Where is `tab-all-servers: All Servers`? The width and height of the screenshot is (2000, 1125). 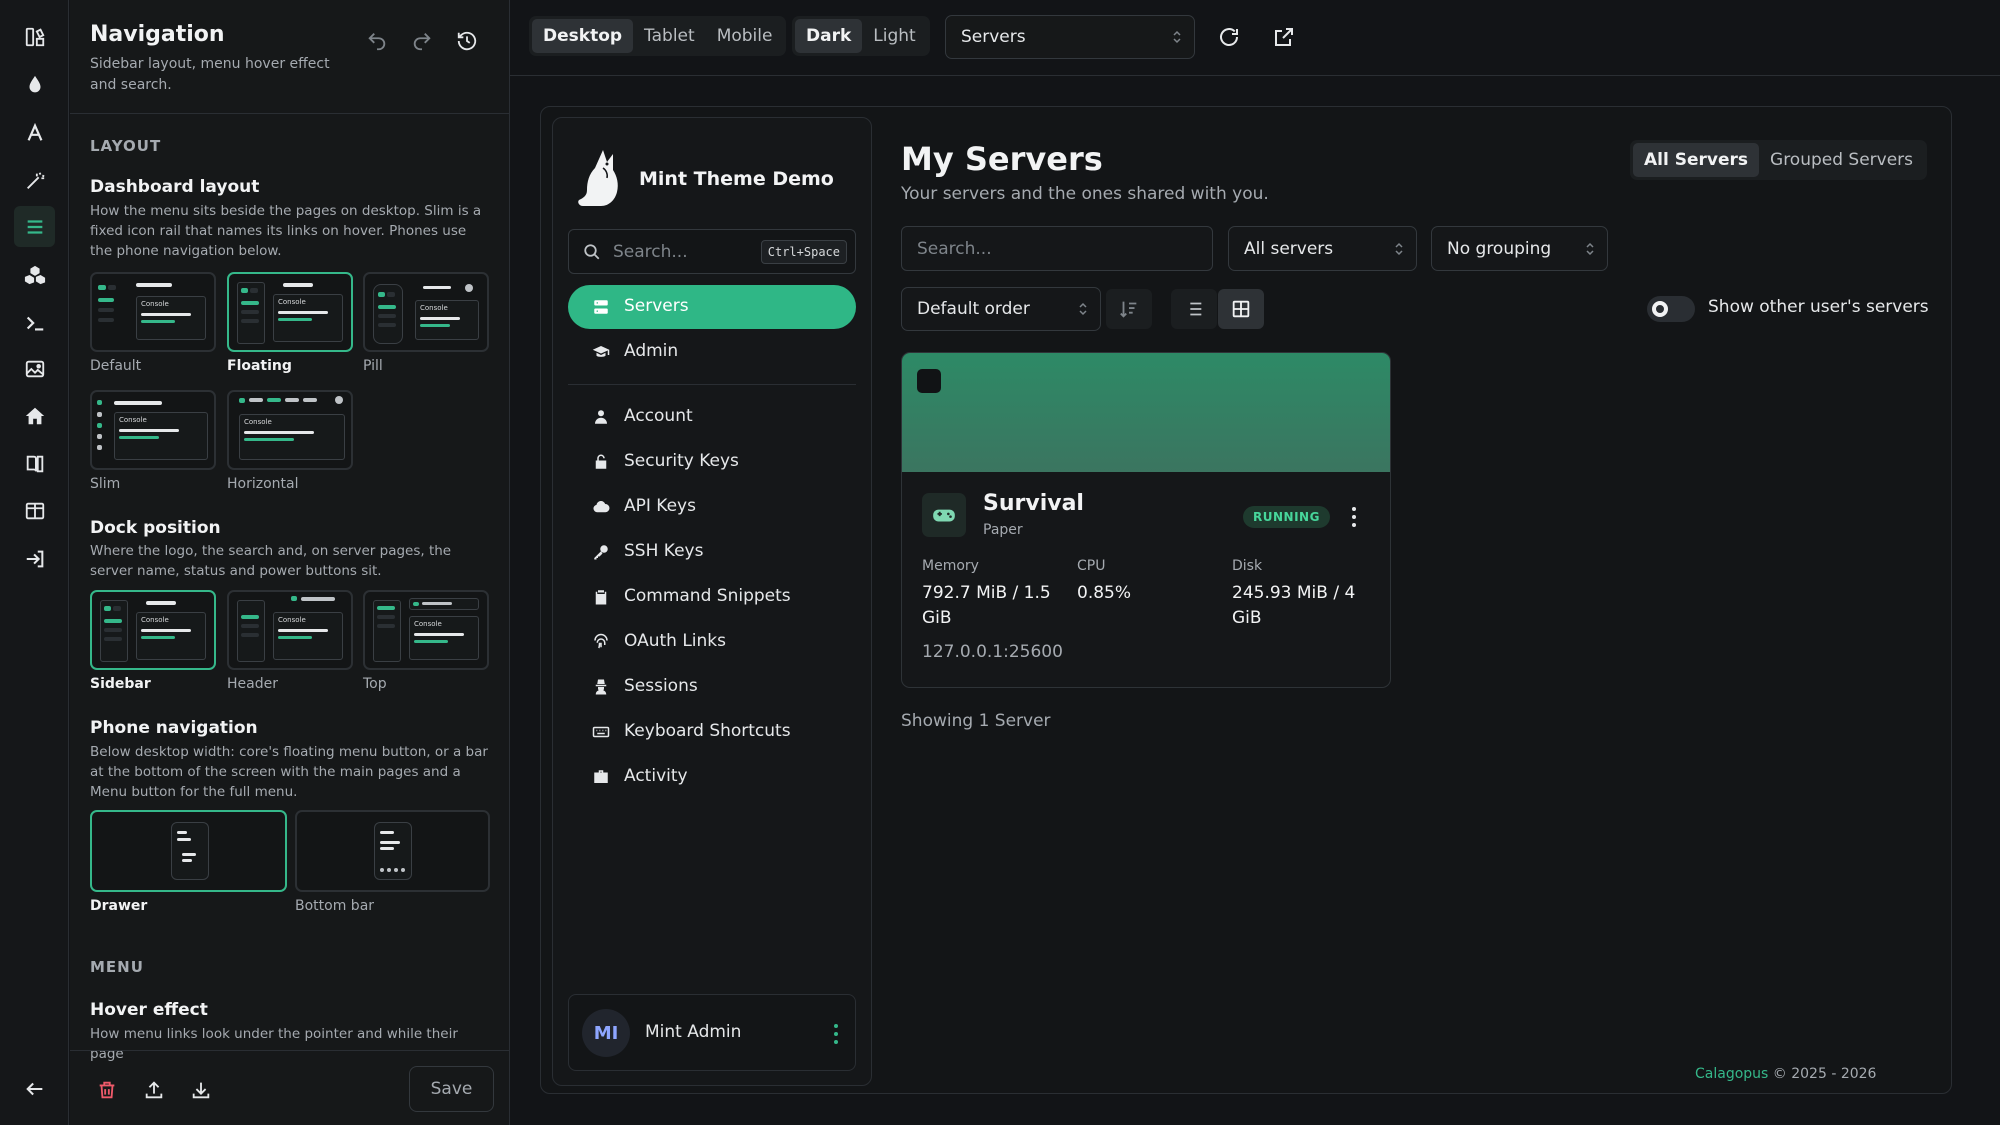
tab-all-servers: All Servers is located at coordinates (1696, 160).